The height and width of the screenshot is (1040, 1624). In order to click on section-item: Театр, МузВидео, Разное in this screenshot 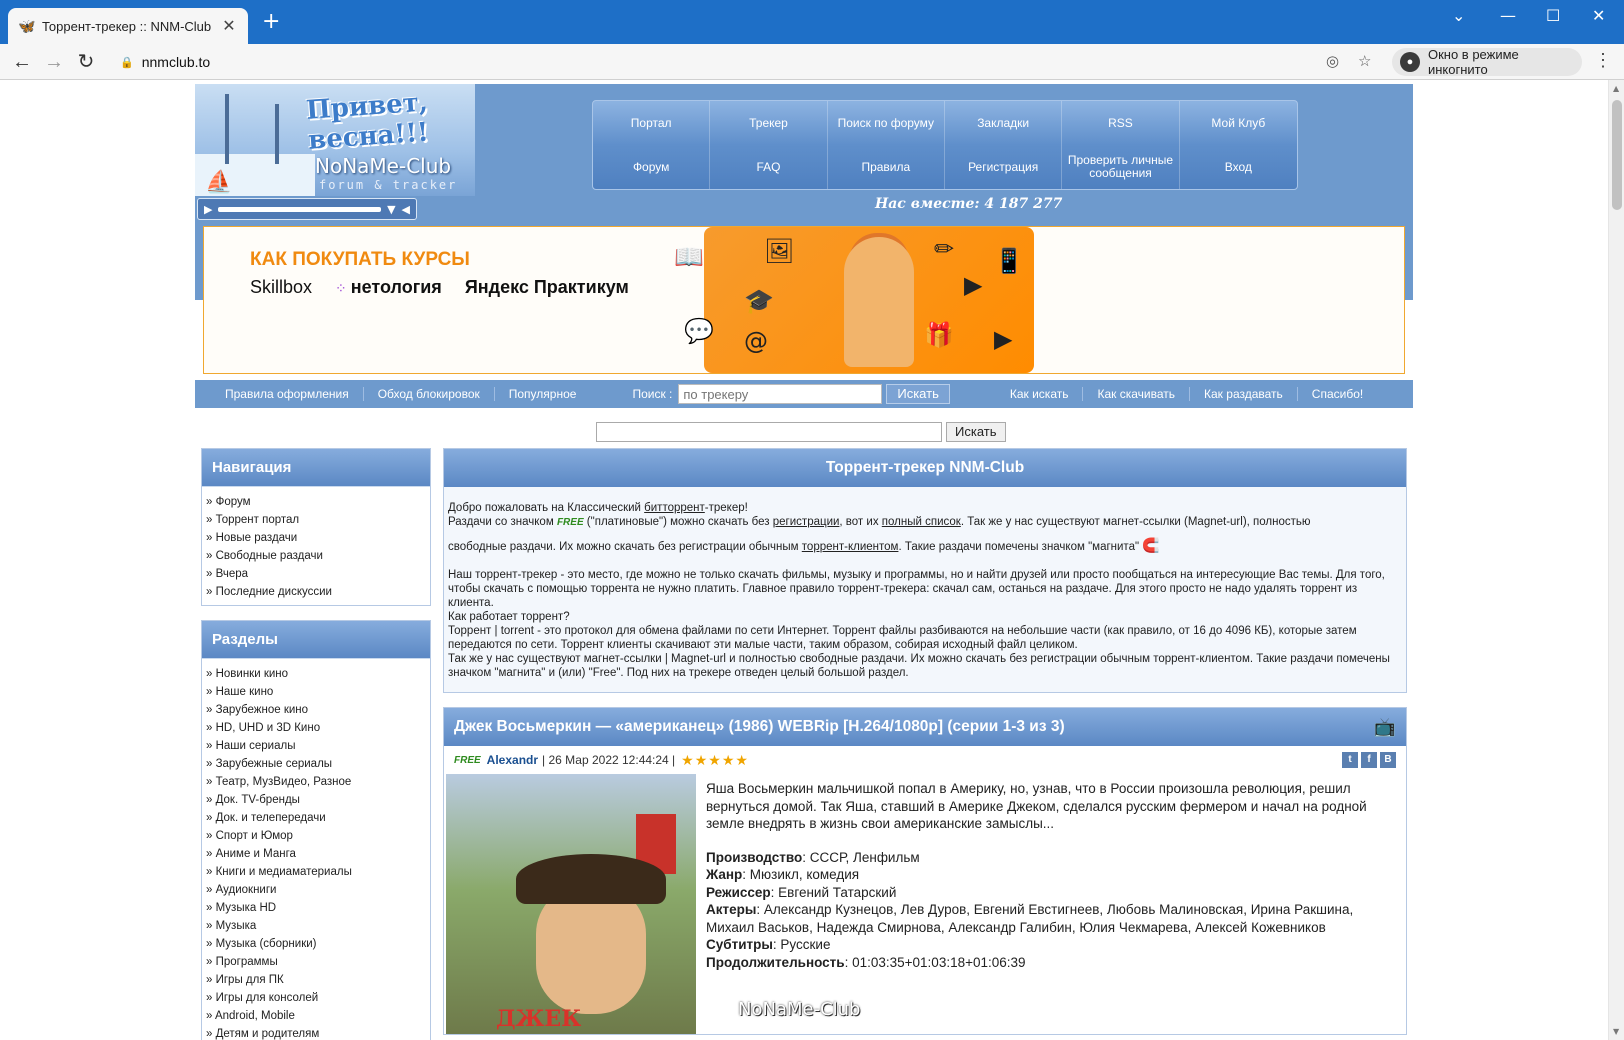, I will do `click(316, 782)`.